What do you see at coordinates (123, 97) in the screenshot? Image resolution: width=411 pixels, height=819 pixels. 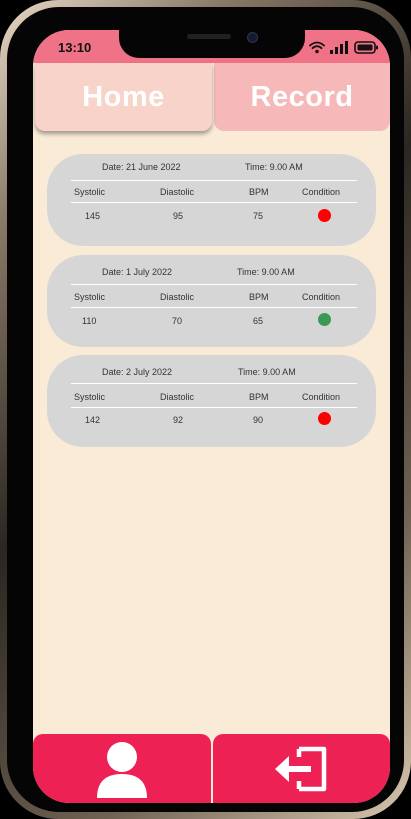 I see `tab-home: Home` at bounding box center [123, 97].